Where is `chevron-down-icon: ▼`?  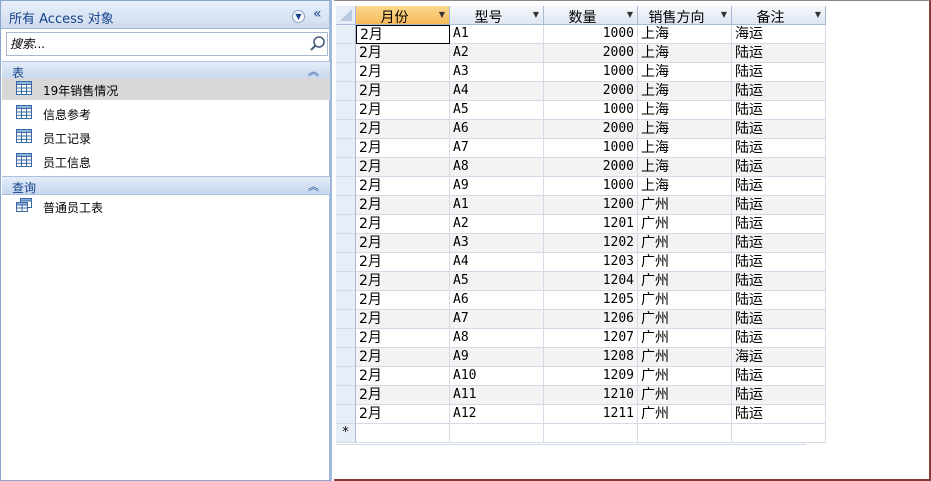 chevron-down-icon: ▼ is located at coordinates (298, 16).